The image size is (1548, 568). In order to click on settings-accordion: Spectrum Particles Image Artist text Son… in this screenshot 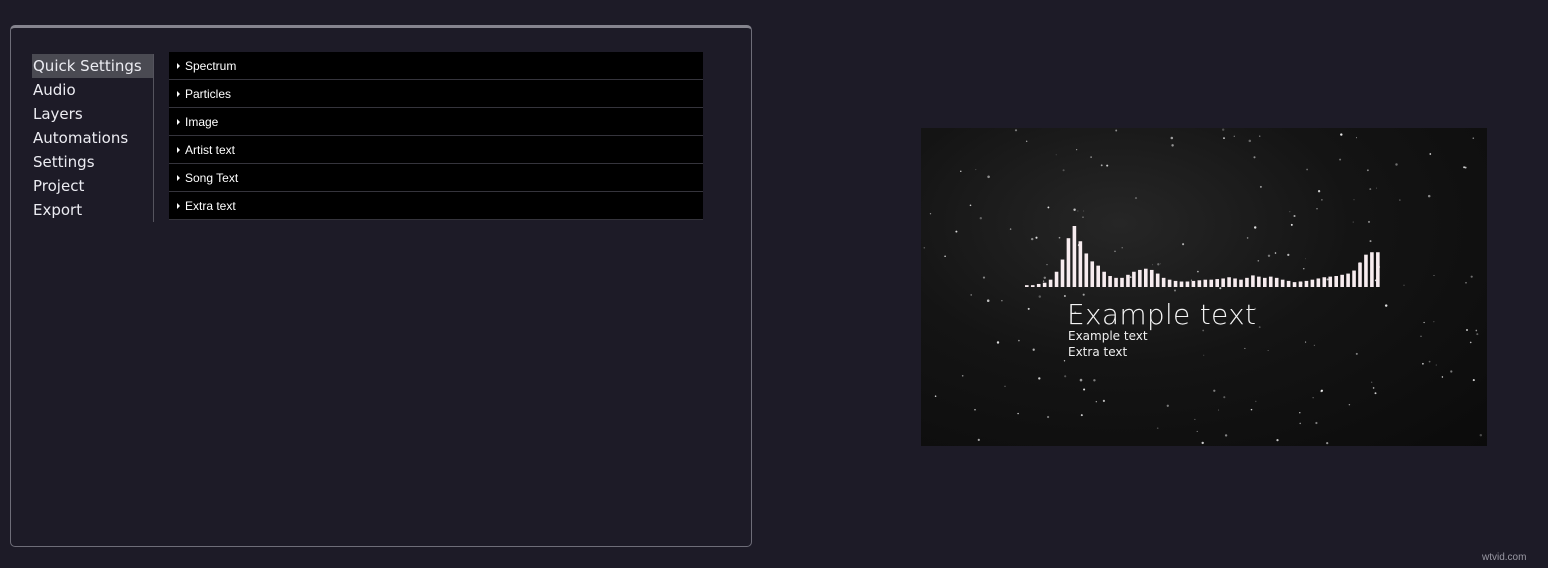, I will do `click(436, 136)`.